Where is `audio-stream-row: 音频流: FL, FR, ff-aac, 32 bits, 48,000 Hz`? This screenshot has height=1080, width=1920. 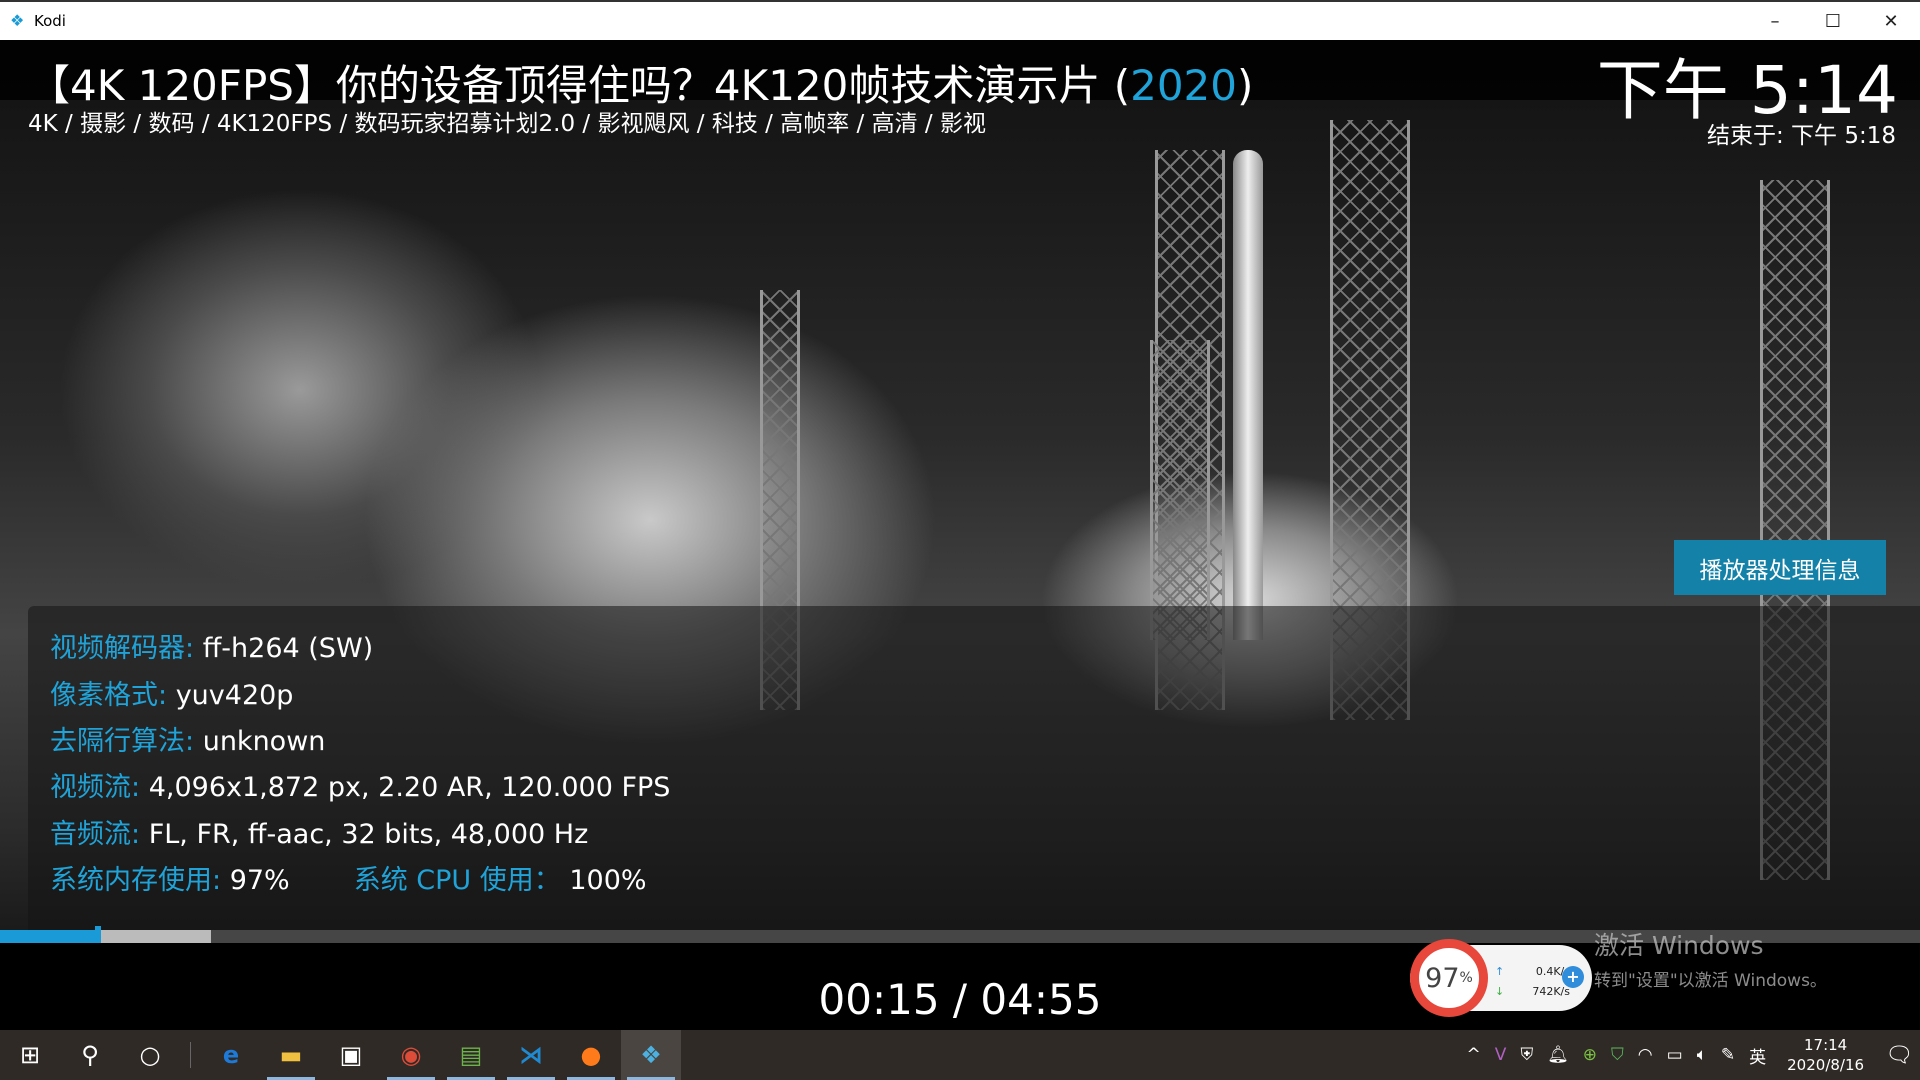
audio-stream-row: 音频流: FL, FR, ff-aac, 32 bits, 48,000 Hz is located at coordinates (319, 831).